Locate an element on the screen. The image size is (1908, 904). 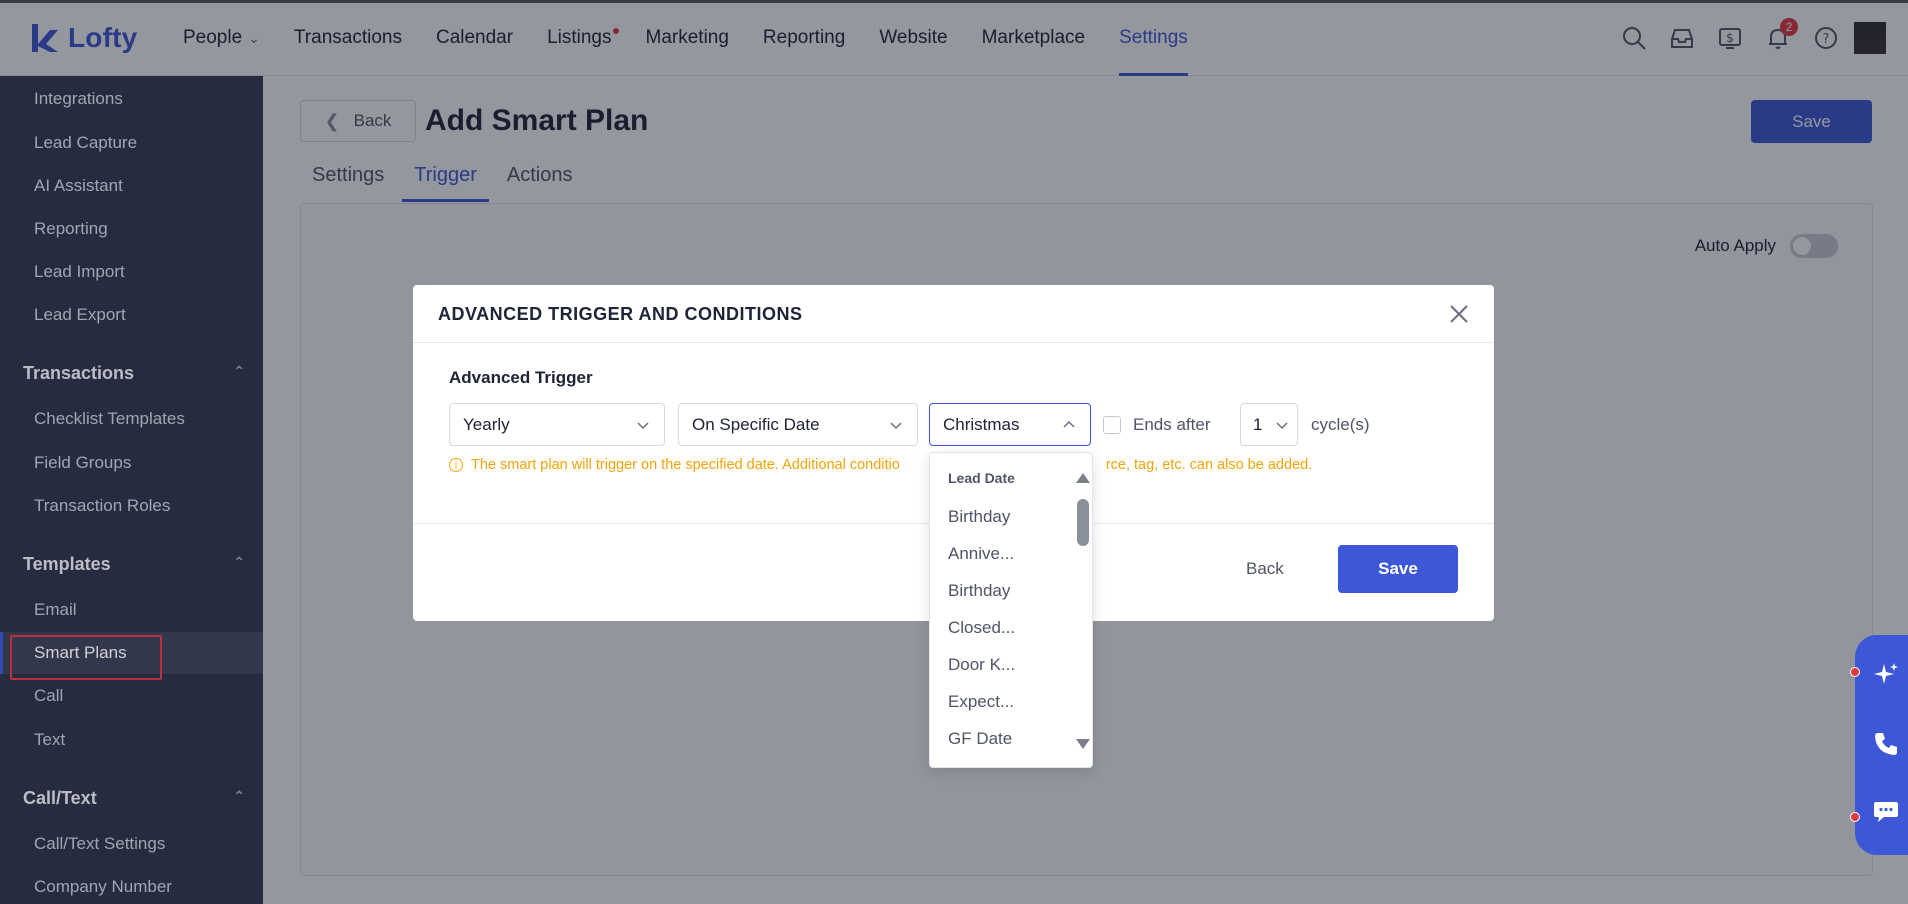
dropdown-scrollbar is located at coordinates (1083, 609).